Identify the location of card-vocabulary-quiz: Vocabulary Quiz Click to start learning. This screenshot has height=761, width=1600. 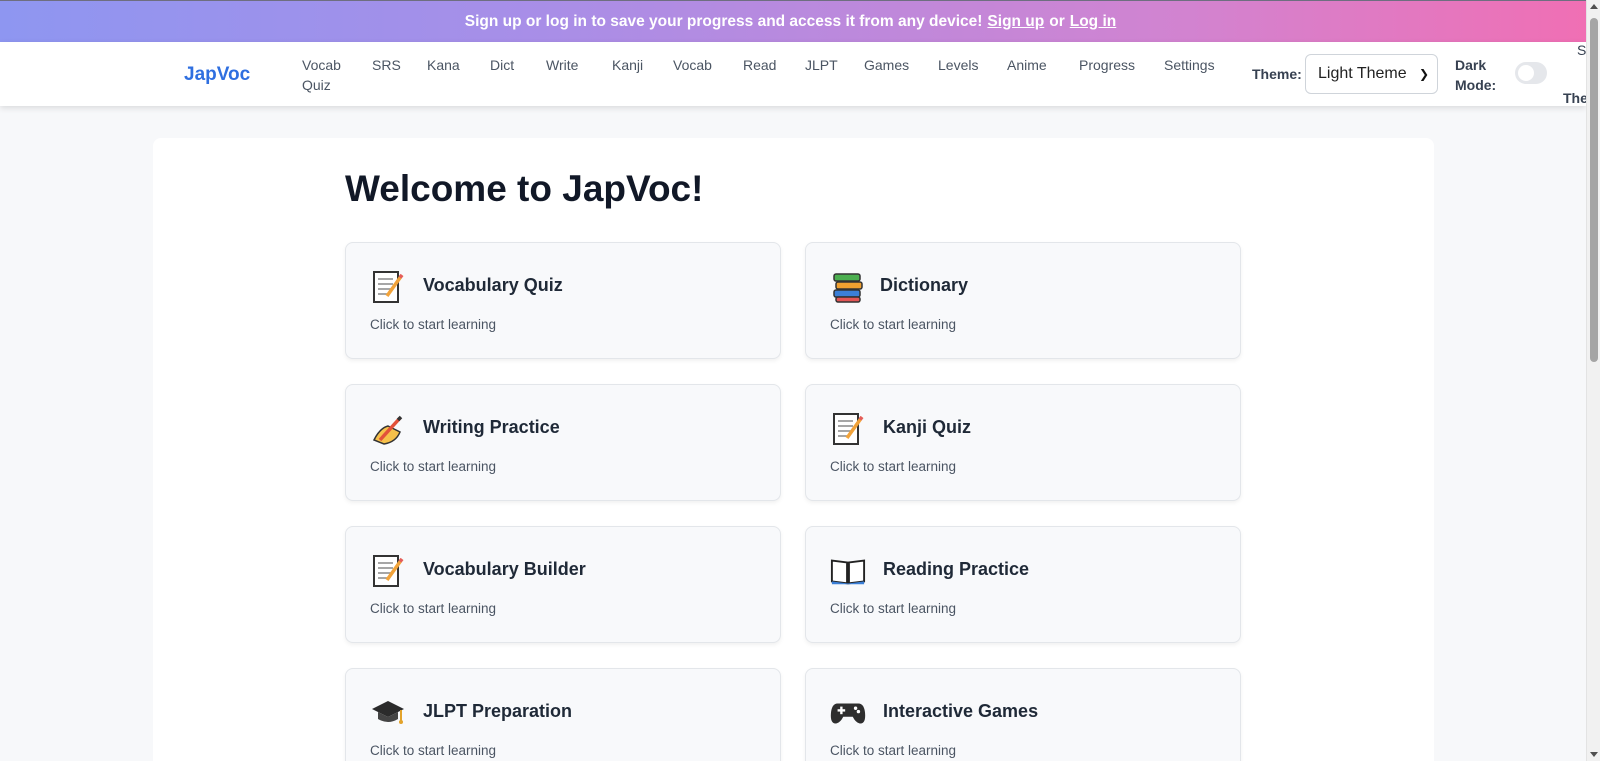
(563, 300).